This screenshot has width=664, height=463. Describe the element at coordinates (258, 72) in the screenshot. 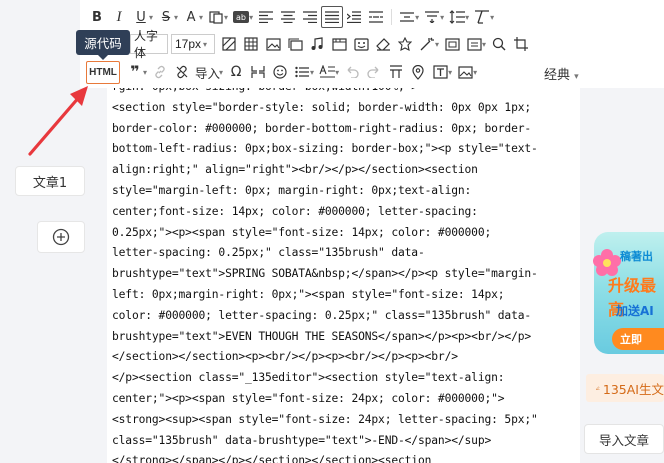

I see `special-char-icon` at that location.